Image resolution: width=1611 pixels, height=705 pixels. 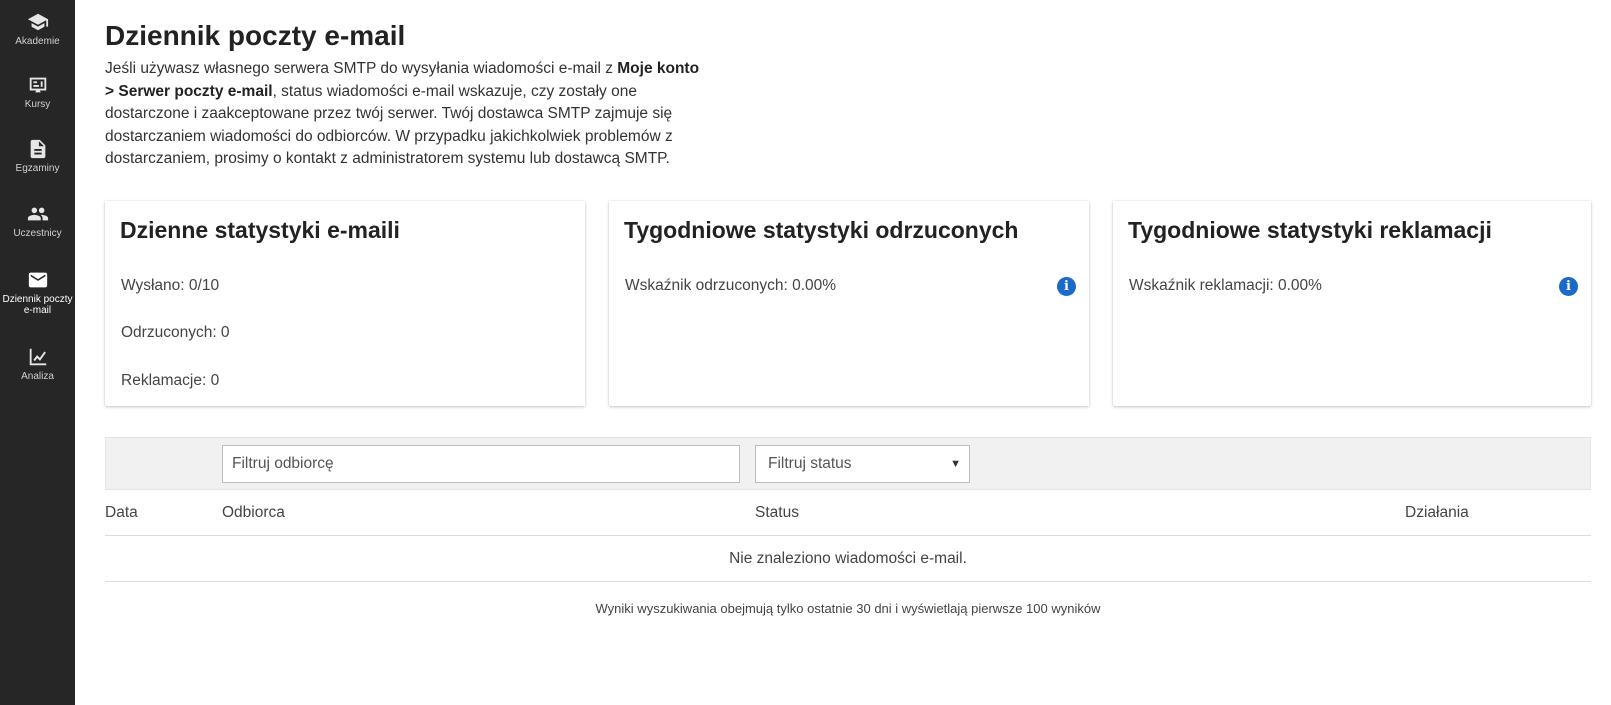 What do you see at coordinates (255, 35) in the screenshot?
I see `page-title: Dziennik poczty e-mail` at bounding box center [255, 35].